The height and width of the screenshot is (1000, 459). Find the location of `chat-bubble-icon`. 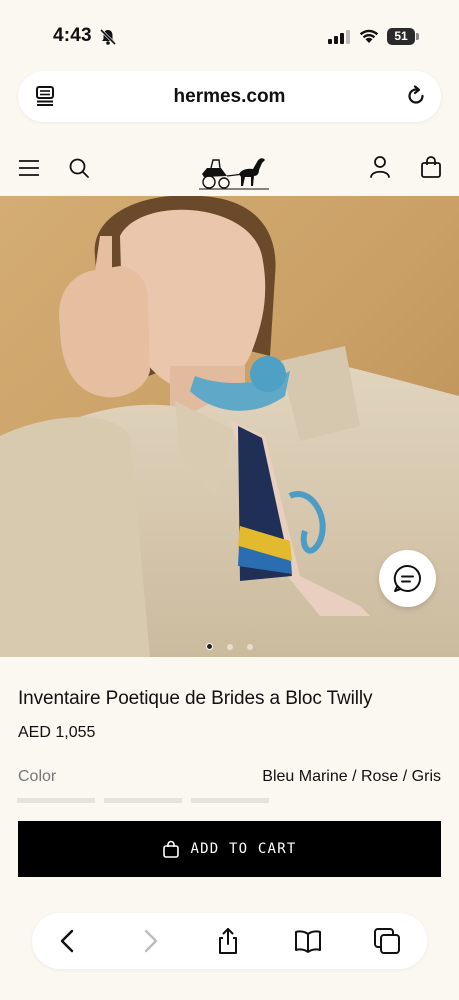

chat-bubble-icon is located at coordinates (407, 578).